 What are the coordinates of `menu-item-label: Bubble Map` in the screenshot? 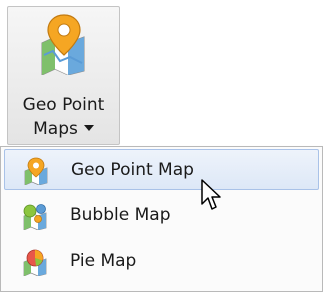 It's located at (120, 215).